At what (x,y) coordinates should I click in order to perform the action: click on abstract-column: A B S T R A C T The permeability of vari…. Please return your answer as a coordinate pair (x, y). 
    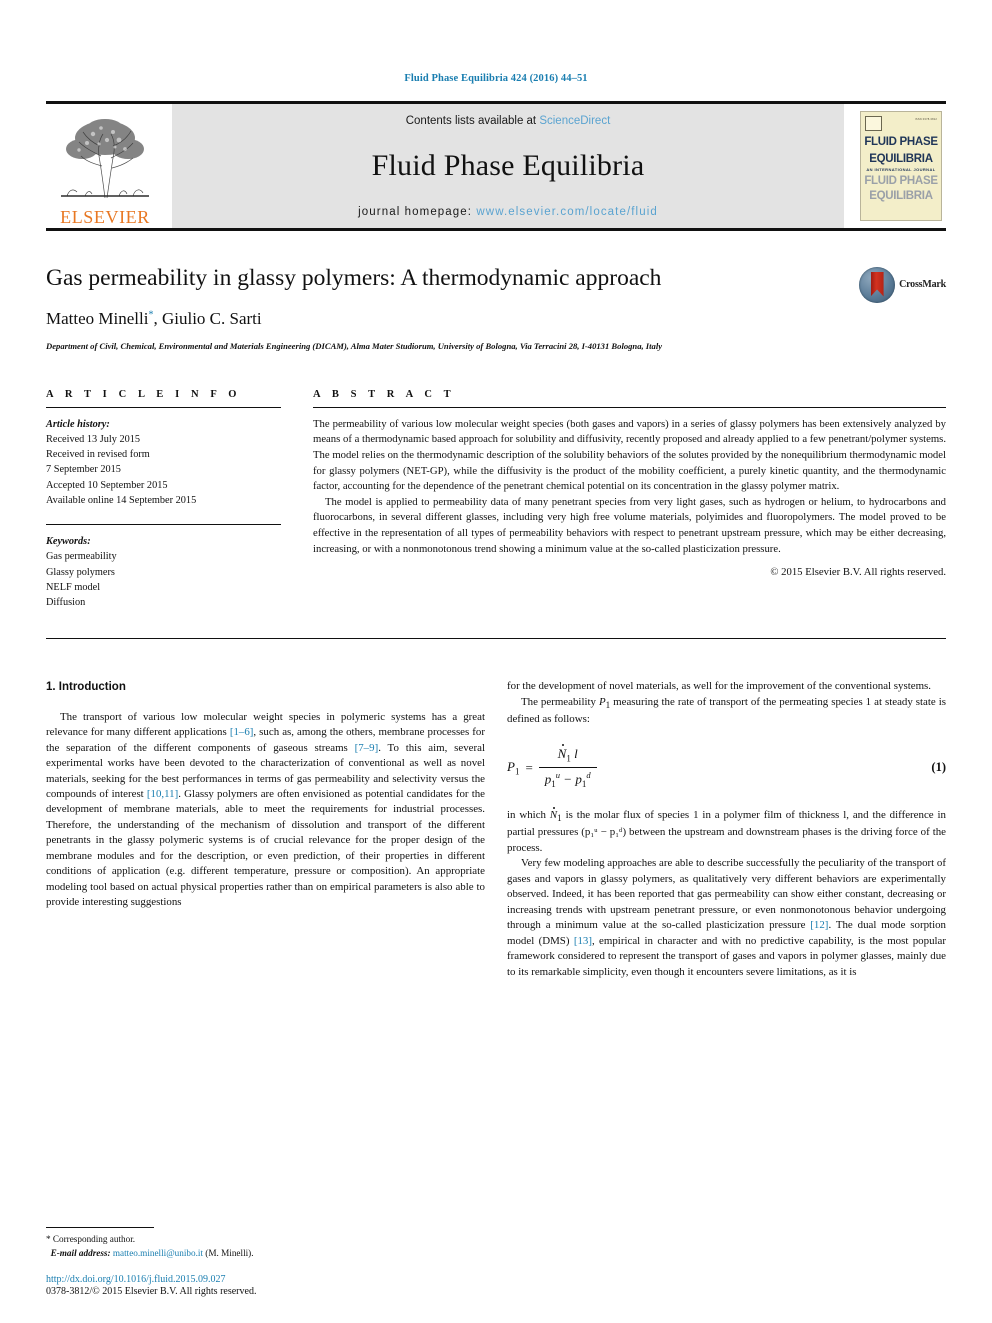
    Looking at the image, I should click on (629, 500).